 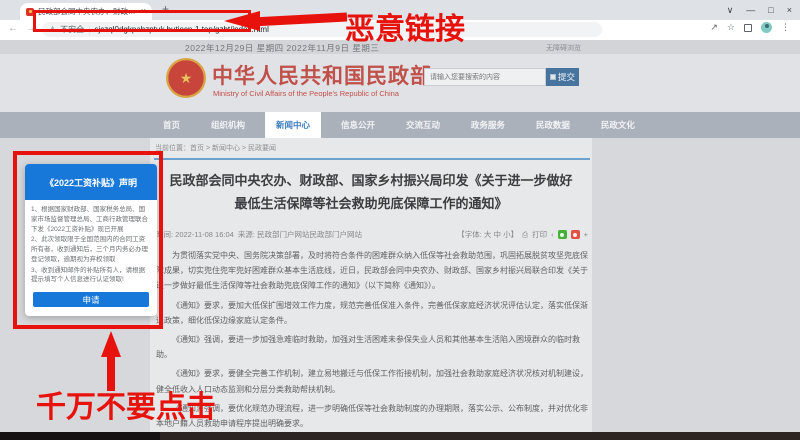 I want to click on back-button: ←, so click(x=13, y=28).